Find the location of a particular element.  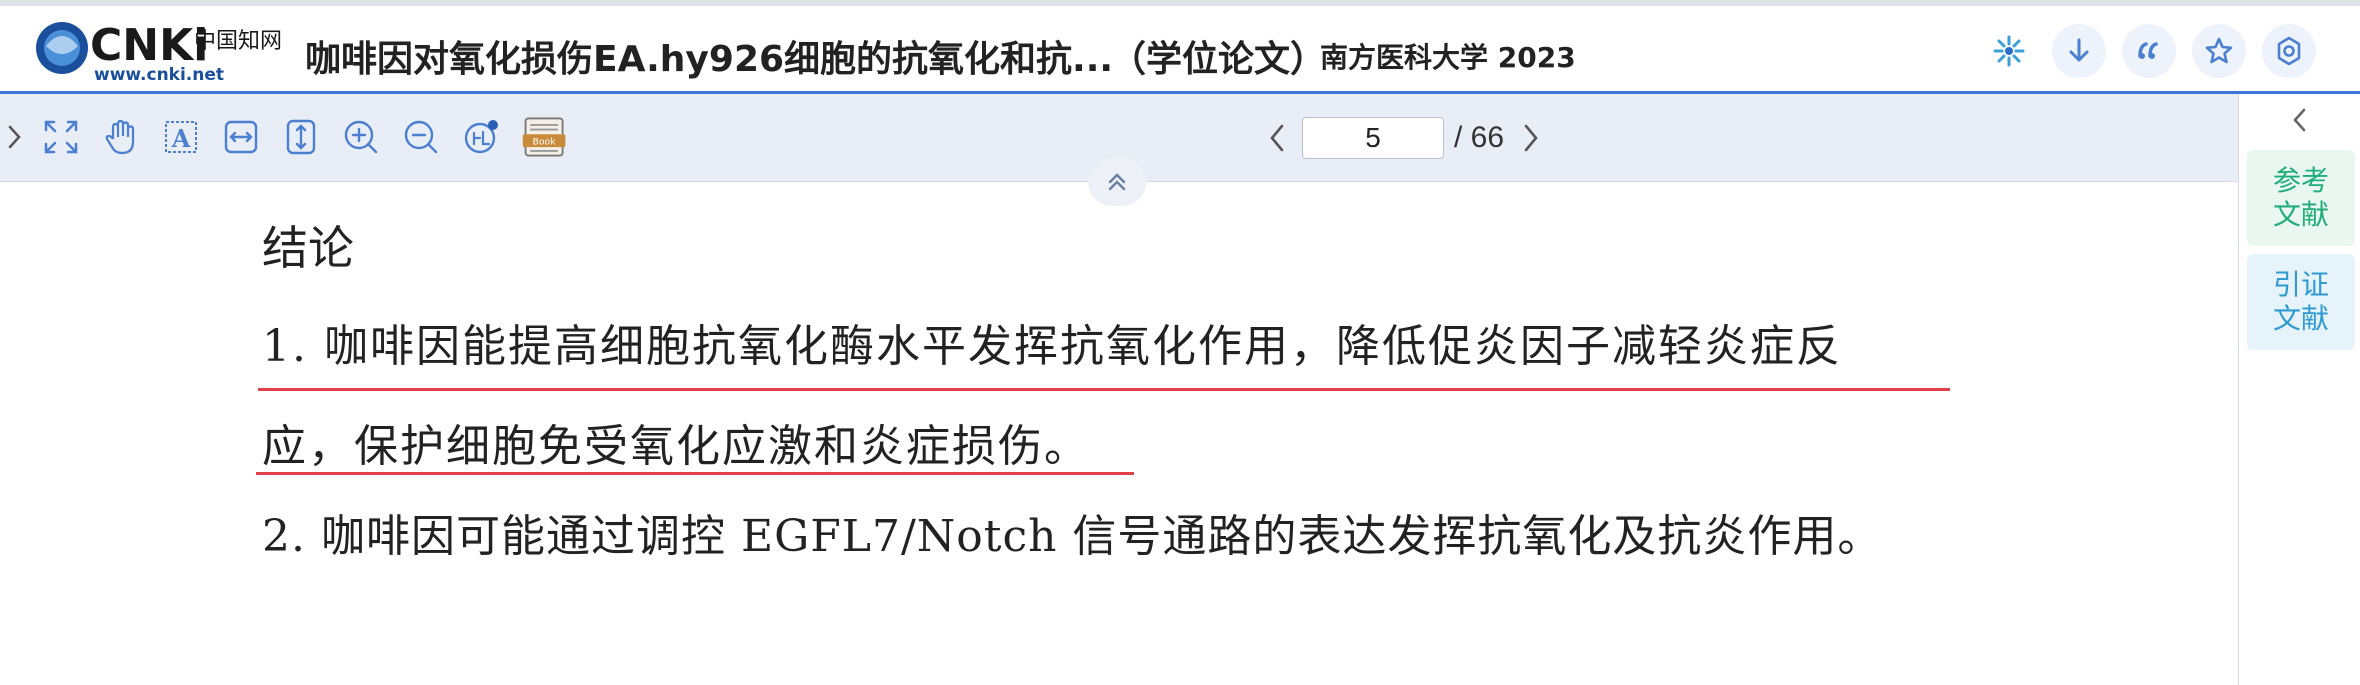

book-view-button: Book is located at coordinates (545, 137).